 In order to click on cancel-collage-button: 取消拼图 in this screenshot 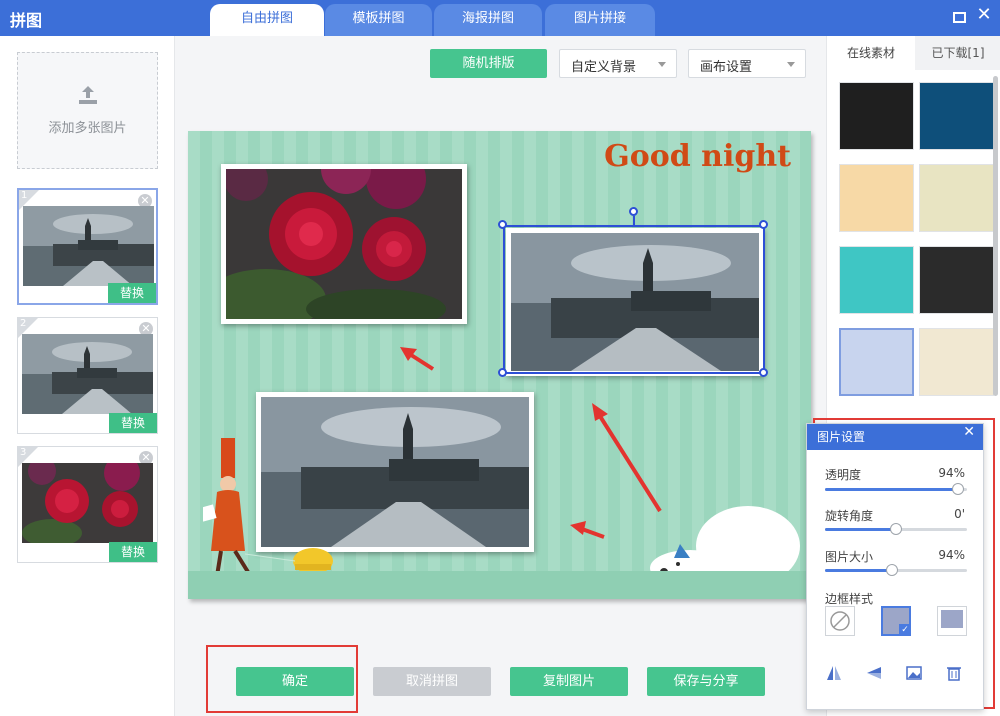, I will do `click(432, 681)`.